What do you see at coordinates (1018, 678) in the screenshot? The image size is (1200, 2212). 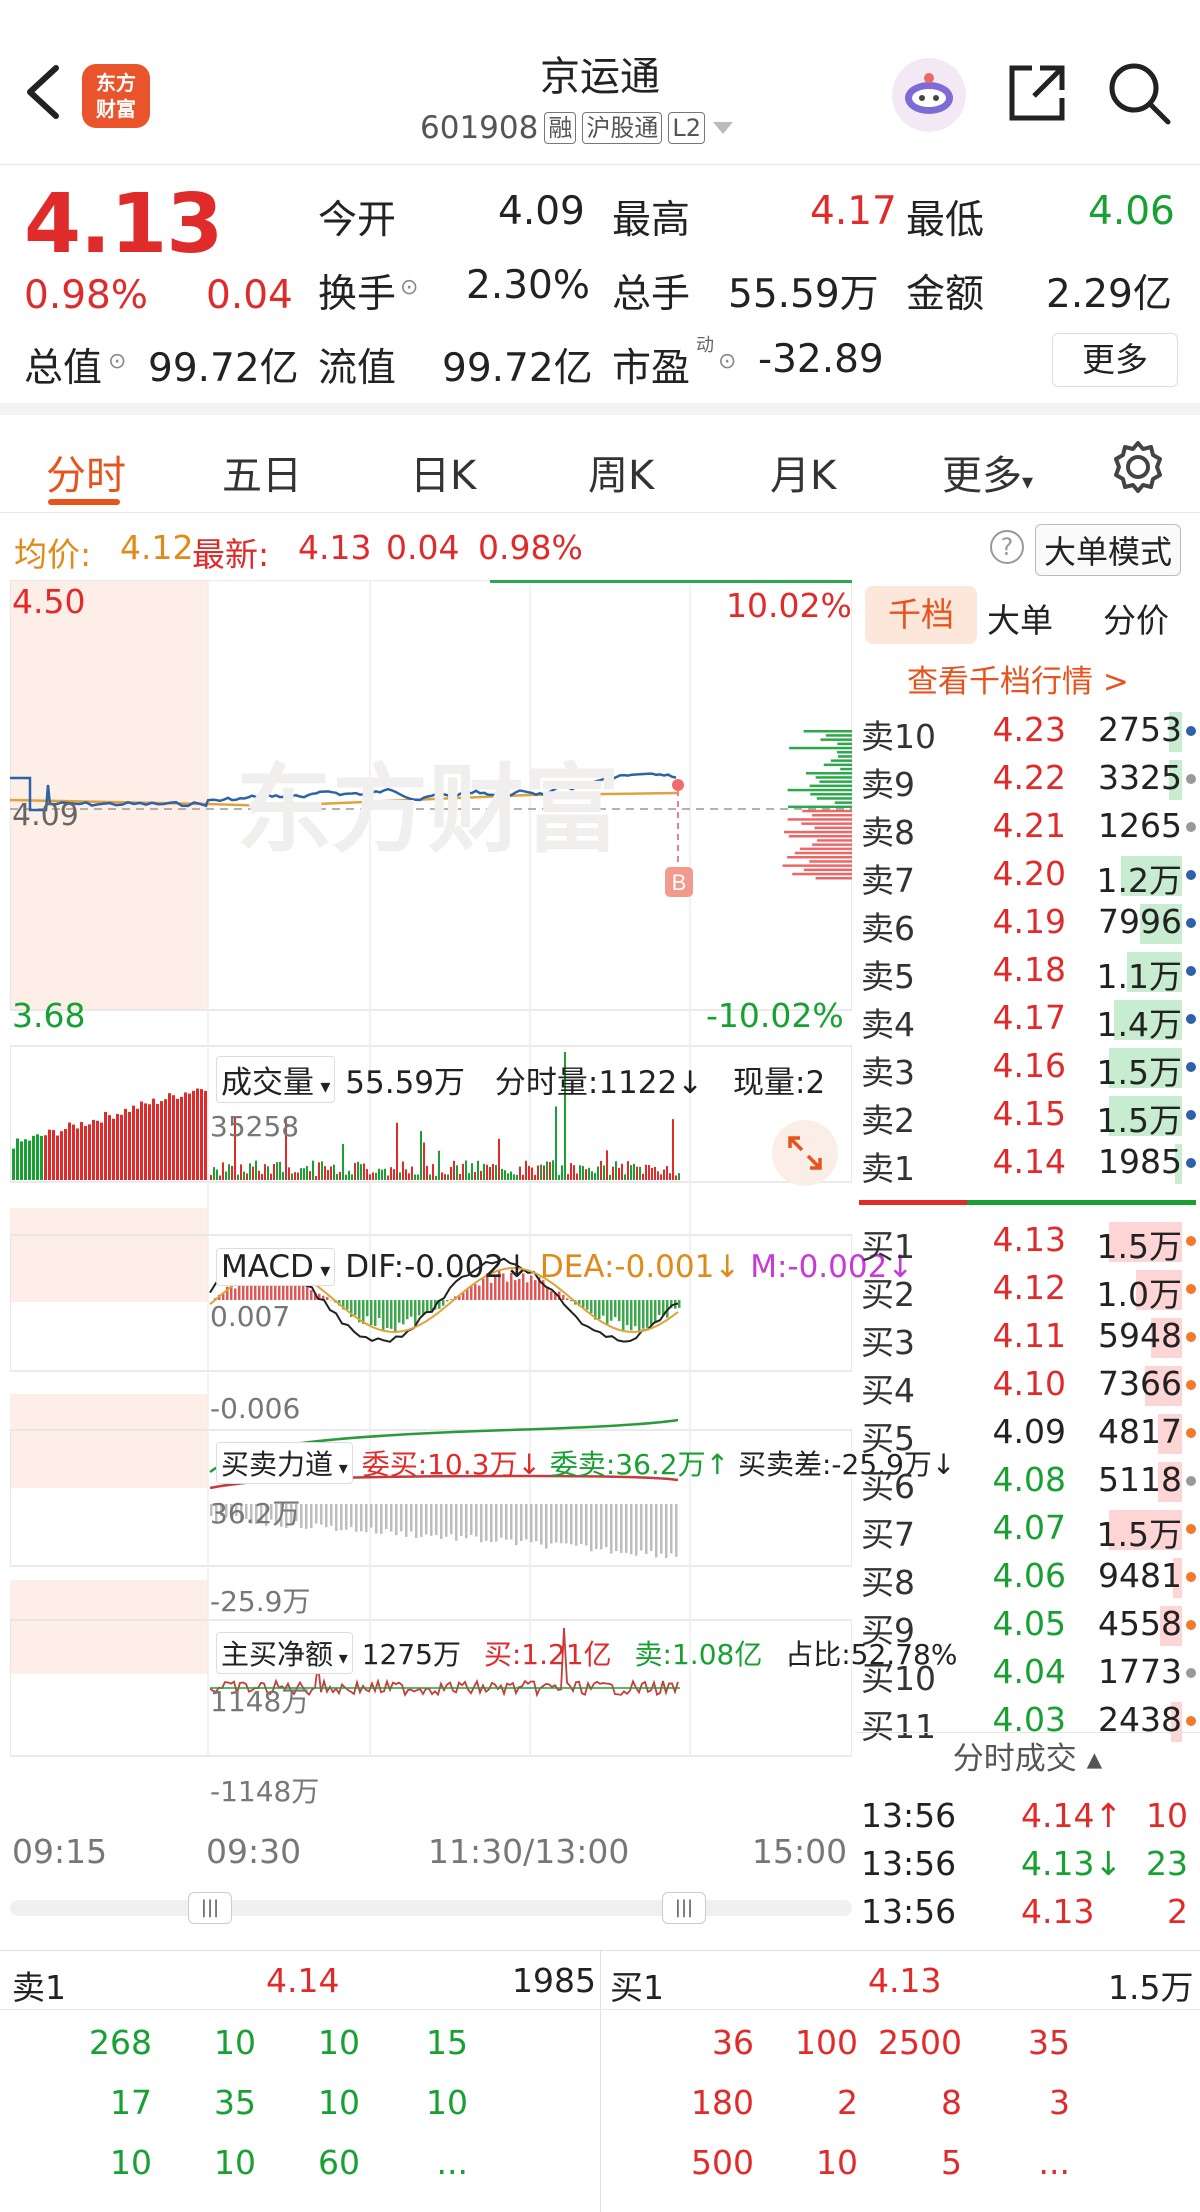 I see `view-depth-link: 查看千档行情 >` at bounding box center [1018, 678].